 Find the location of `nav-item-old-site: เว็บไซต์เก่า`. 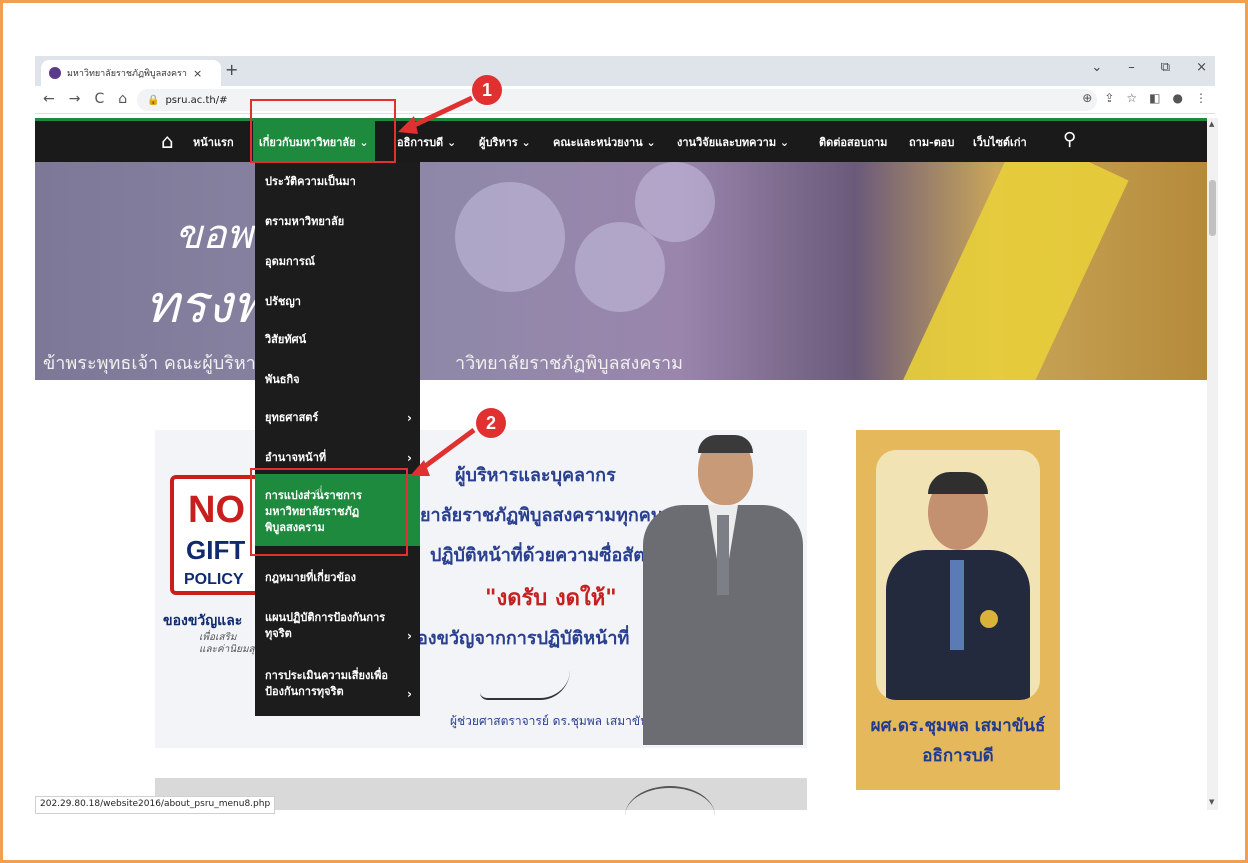

nav-item-old-site: เว็บไซต์เก่า is located at coordinates (1000, 141).